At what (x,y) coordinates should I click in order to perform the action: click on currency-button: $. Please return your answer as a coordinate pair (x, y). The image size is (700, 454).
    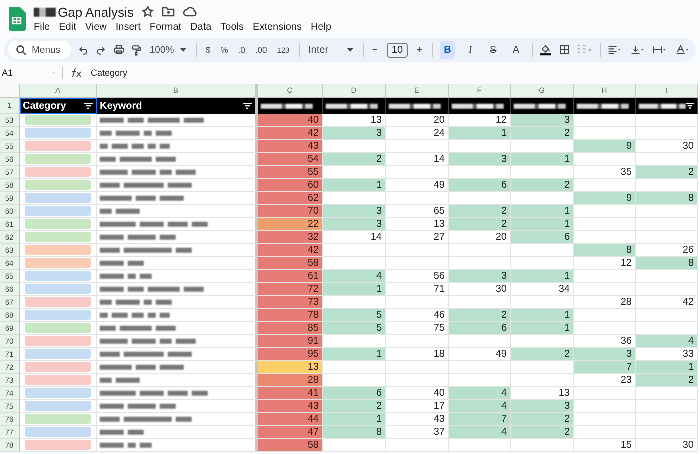
    Looking at the image, I should click on (208, 50).